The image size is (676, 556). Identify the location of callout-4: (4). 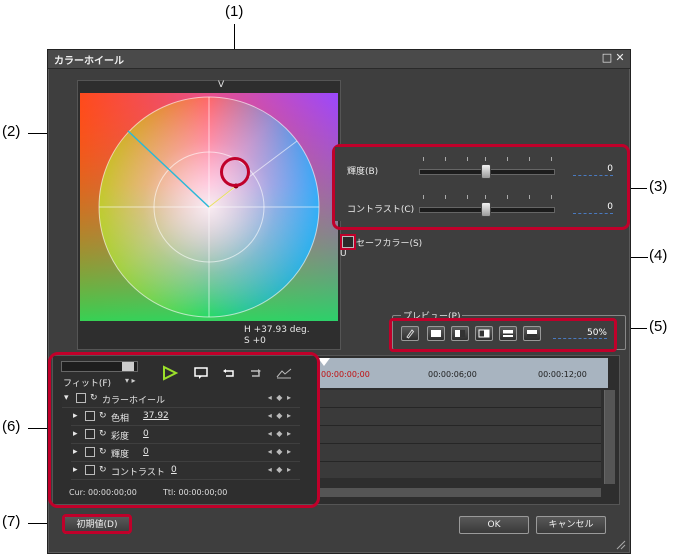
(658, 255).